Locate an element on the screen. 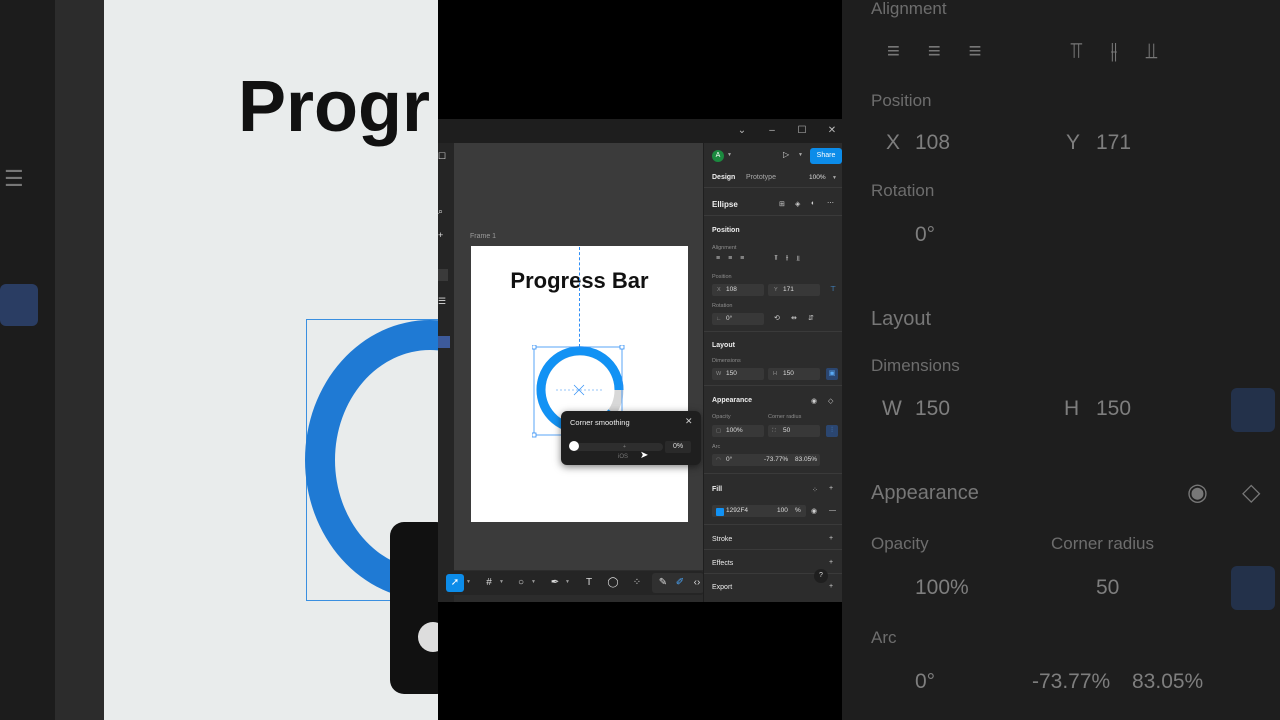 Image resolution: width=1280 pixels, height=720 pixels. help-button: ? is located at coordinates (821, 576).